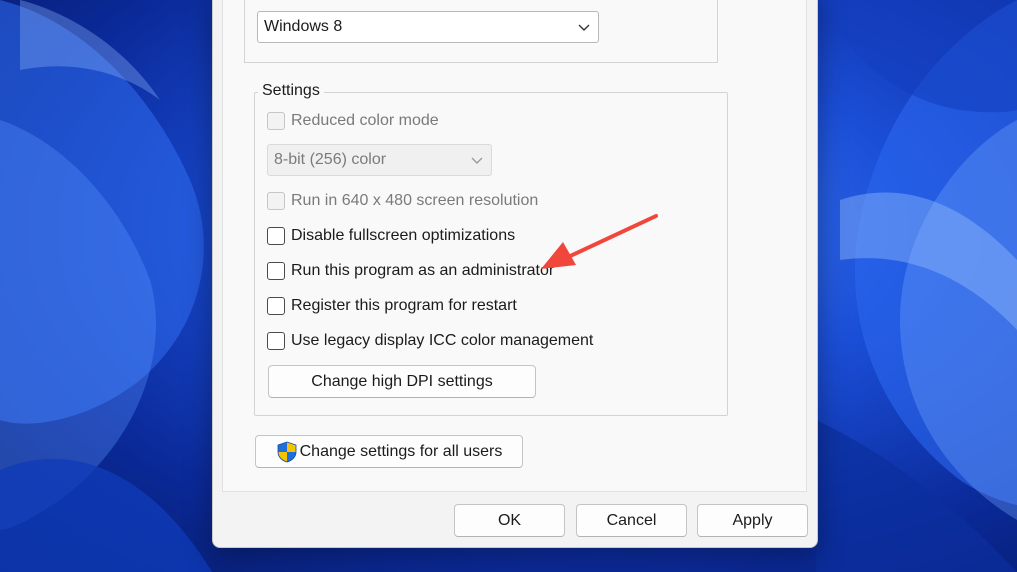 The height and width of the screenshot is (572, 1017). What do you see at coordinates (631, 520) in the screenshot?
I see `cancel-button: Cancel` at bounding box center [631, 520].